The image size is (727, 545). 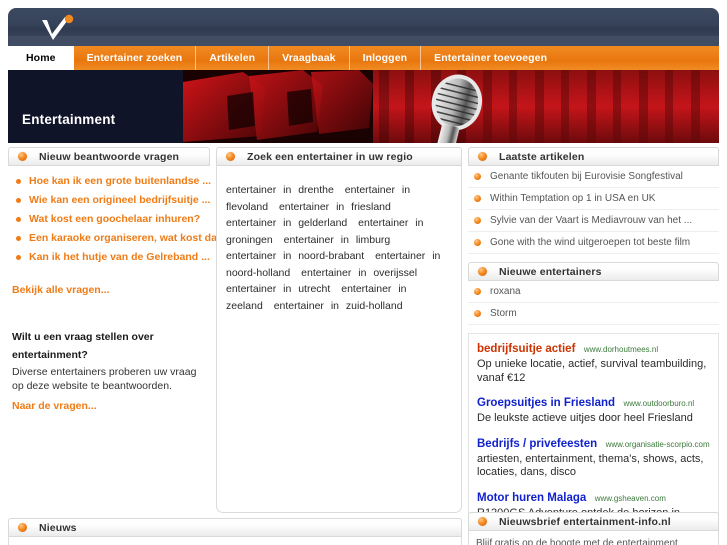 I want to click on panel-title: Nieuwsbrief entertainment-info.nl, so click(x=585, y=521).